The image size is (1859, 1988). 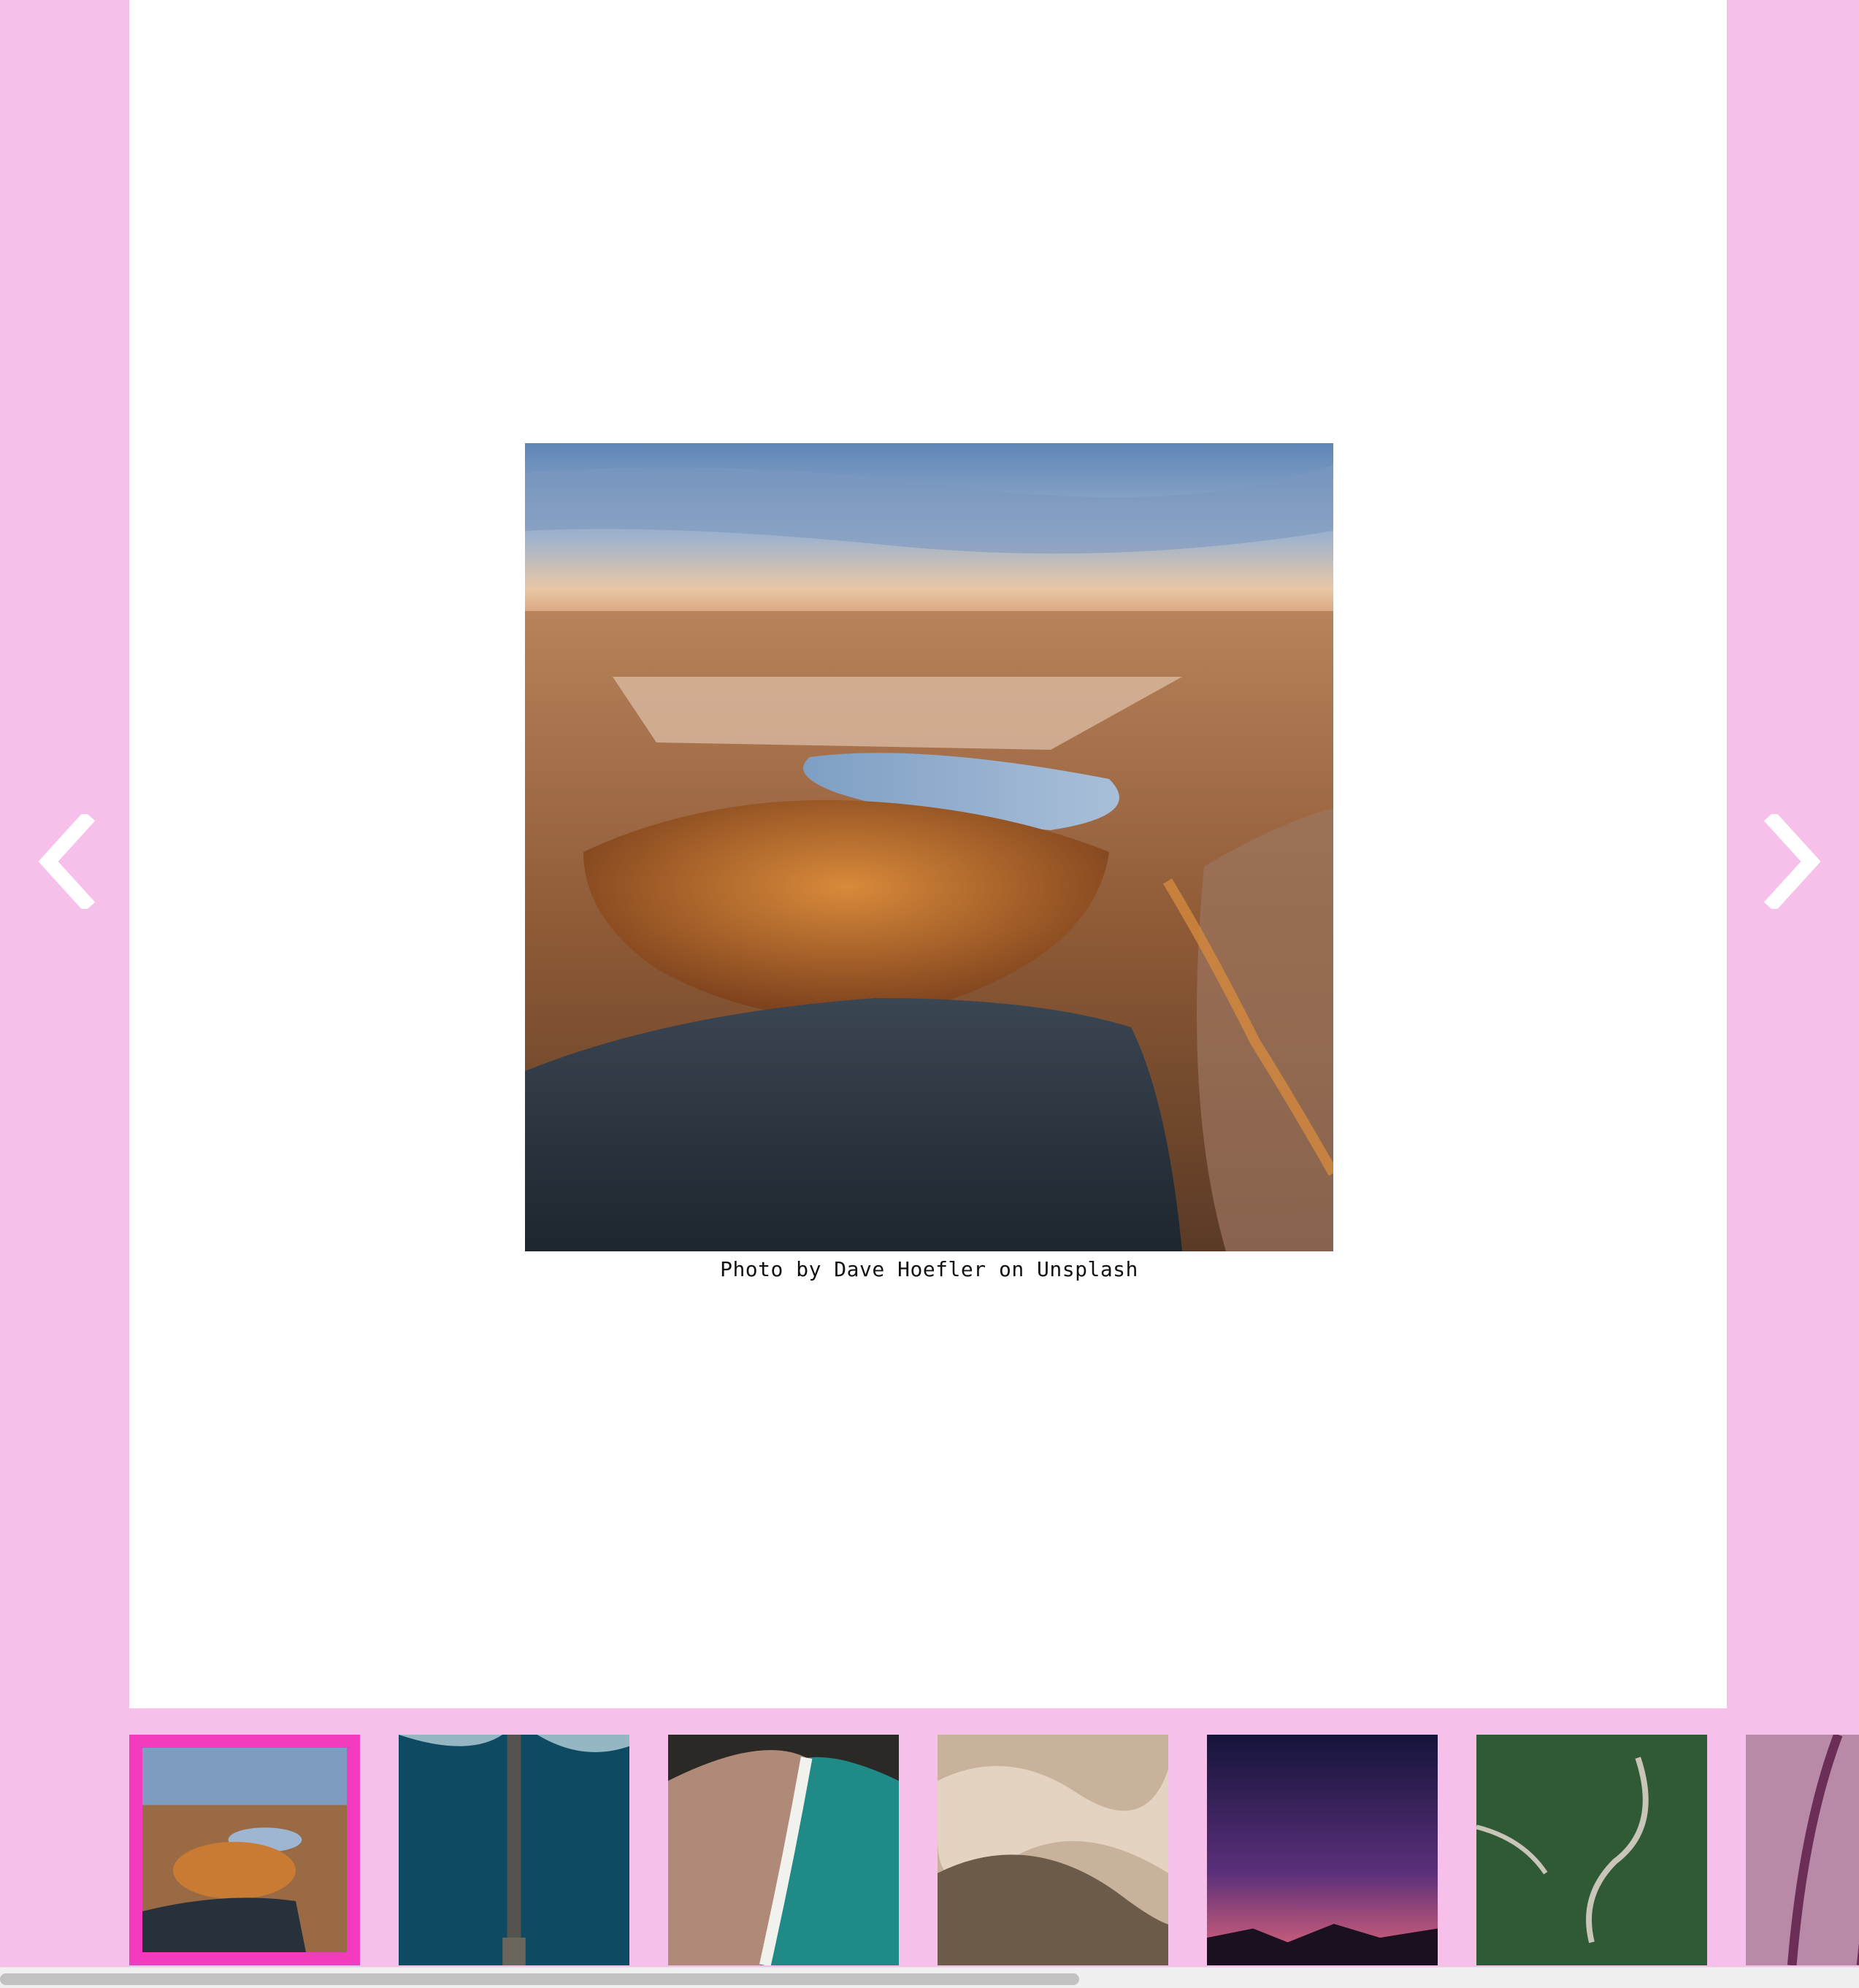 What do you see at coordinates (539, 1979) in the screenshot?
I see `scrollbar-thumb` at bounding box center [539, 1979].